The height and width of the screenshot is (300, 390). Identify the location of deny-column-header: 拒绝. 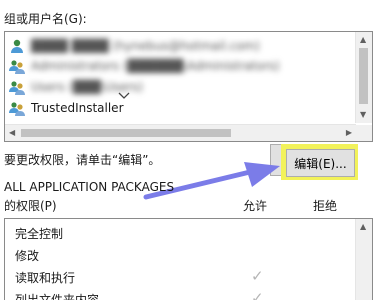
(325, 205).